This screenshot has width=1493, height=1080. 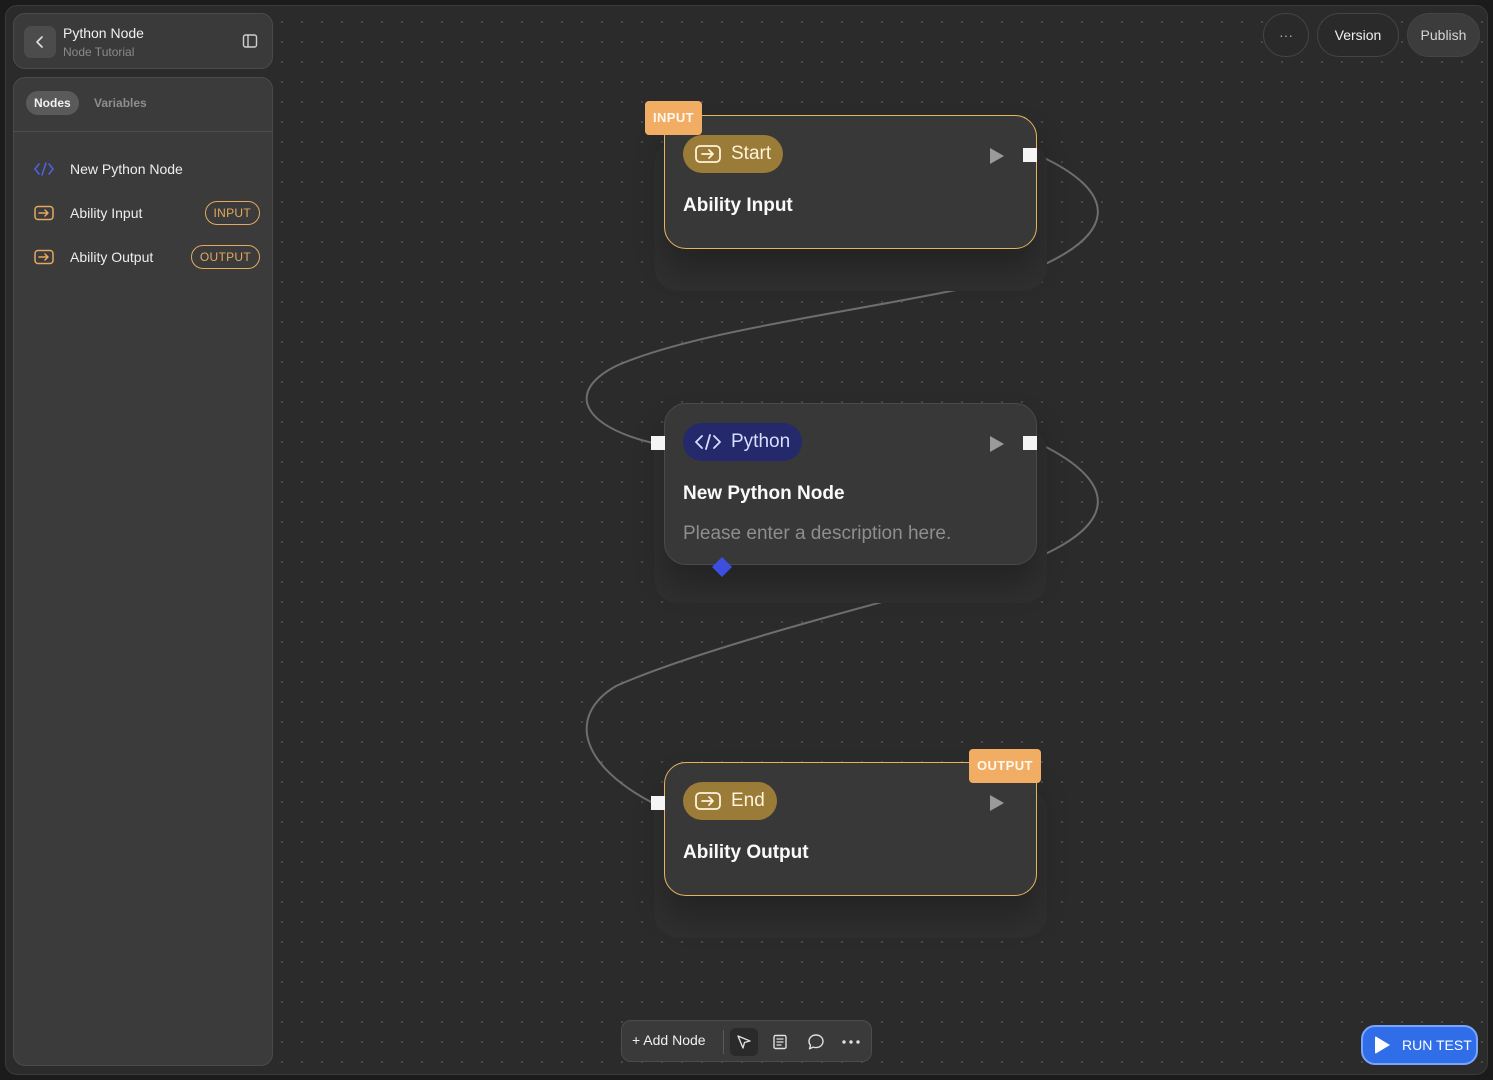 I want to click on sidebar-item-new-python-node: New Python Node, so click(x=143, y=169).